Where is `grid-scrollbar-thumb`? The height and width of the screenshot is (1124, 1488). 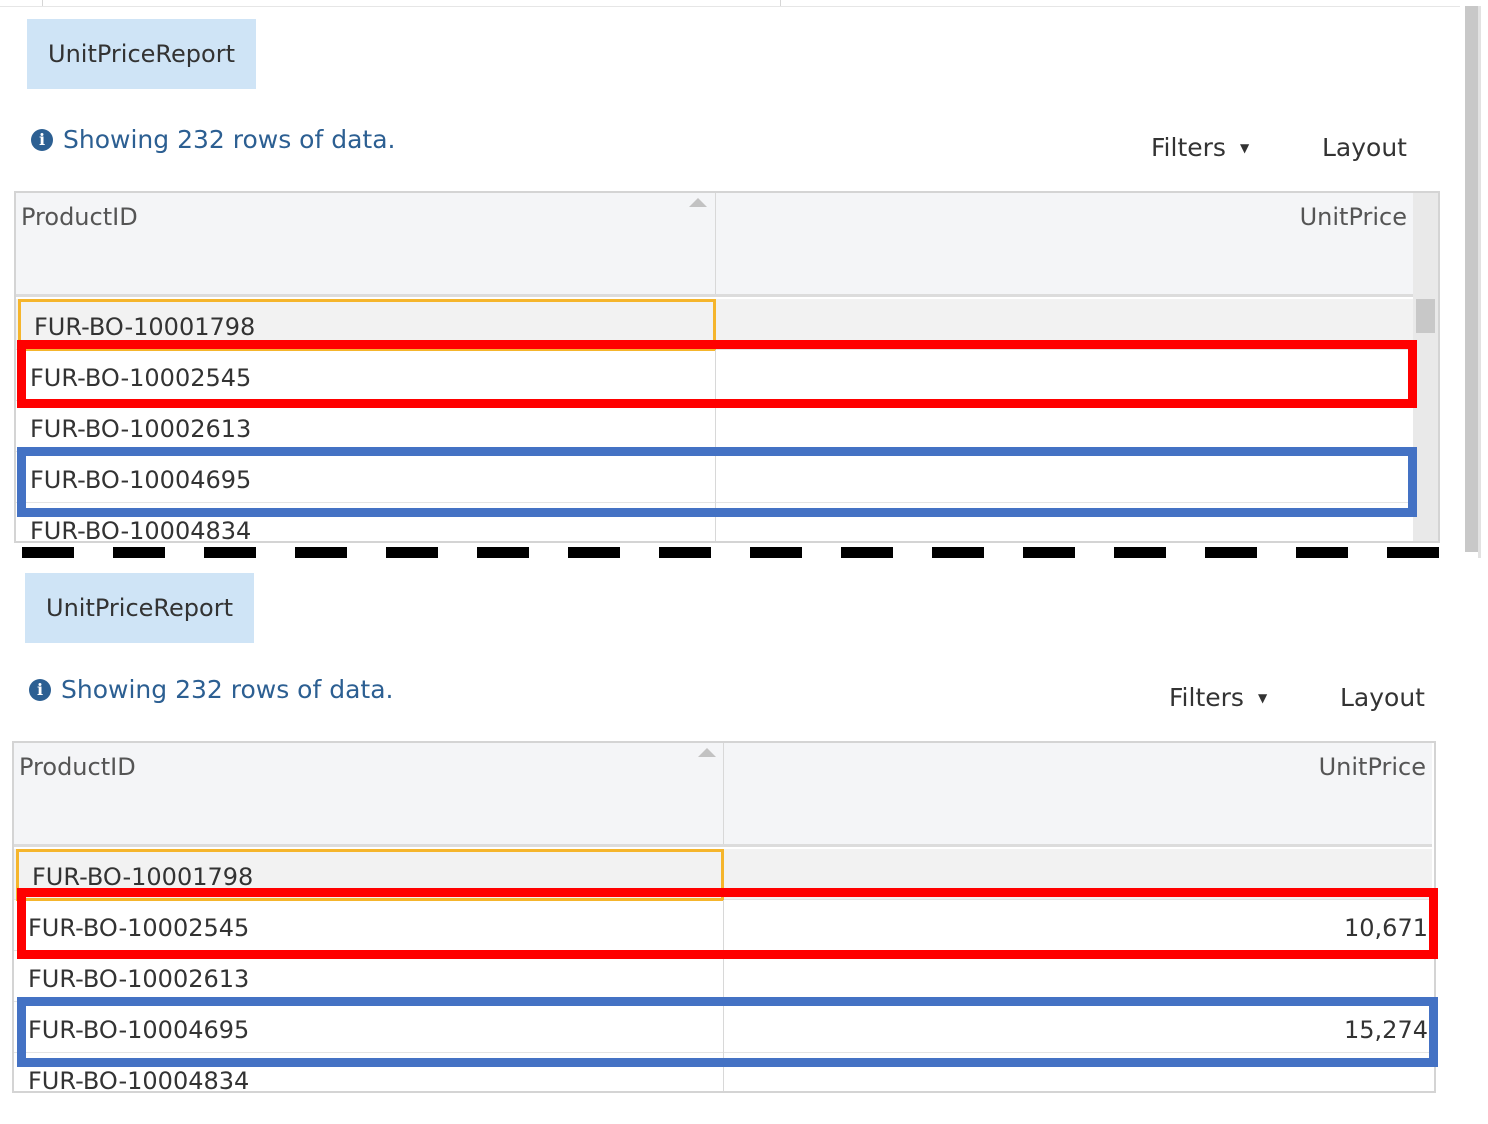
grid-scrollbar-thumb is located at coordinates (1425, 316).